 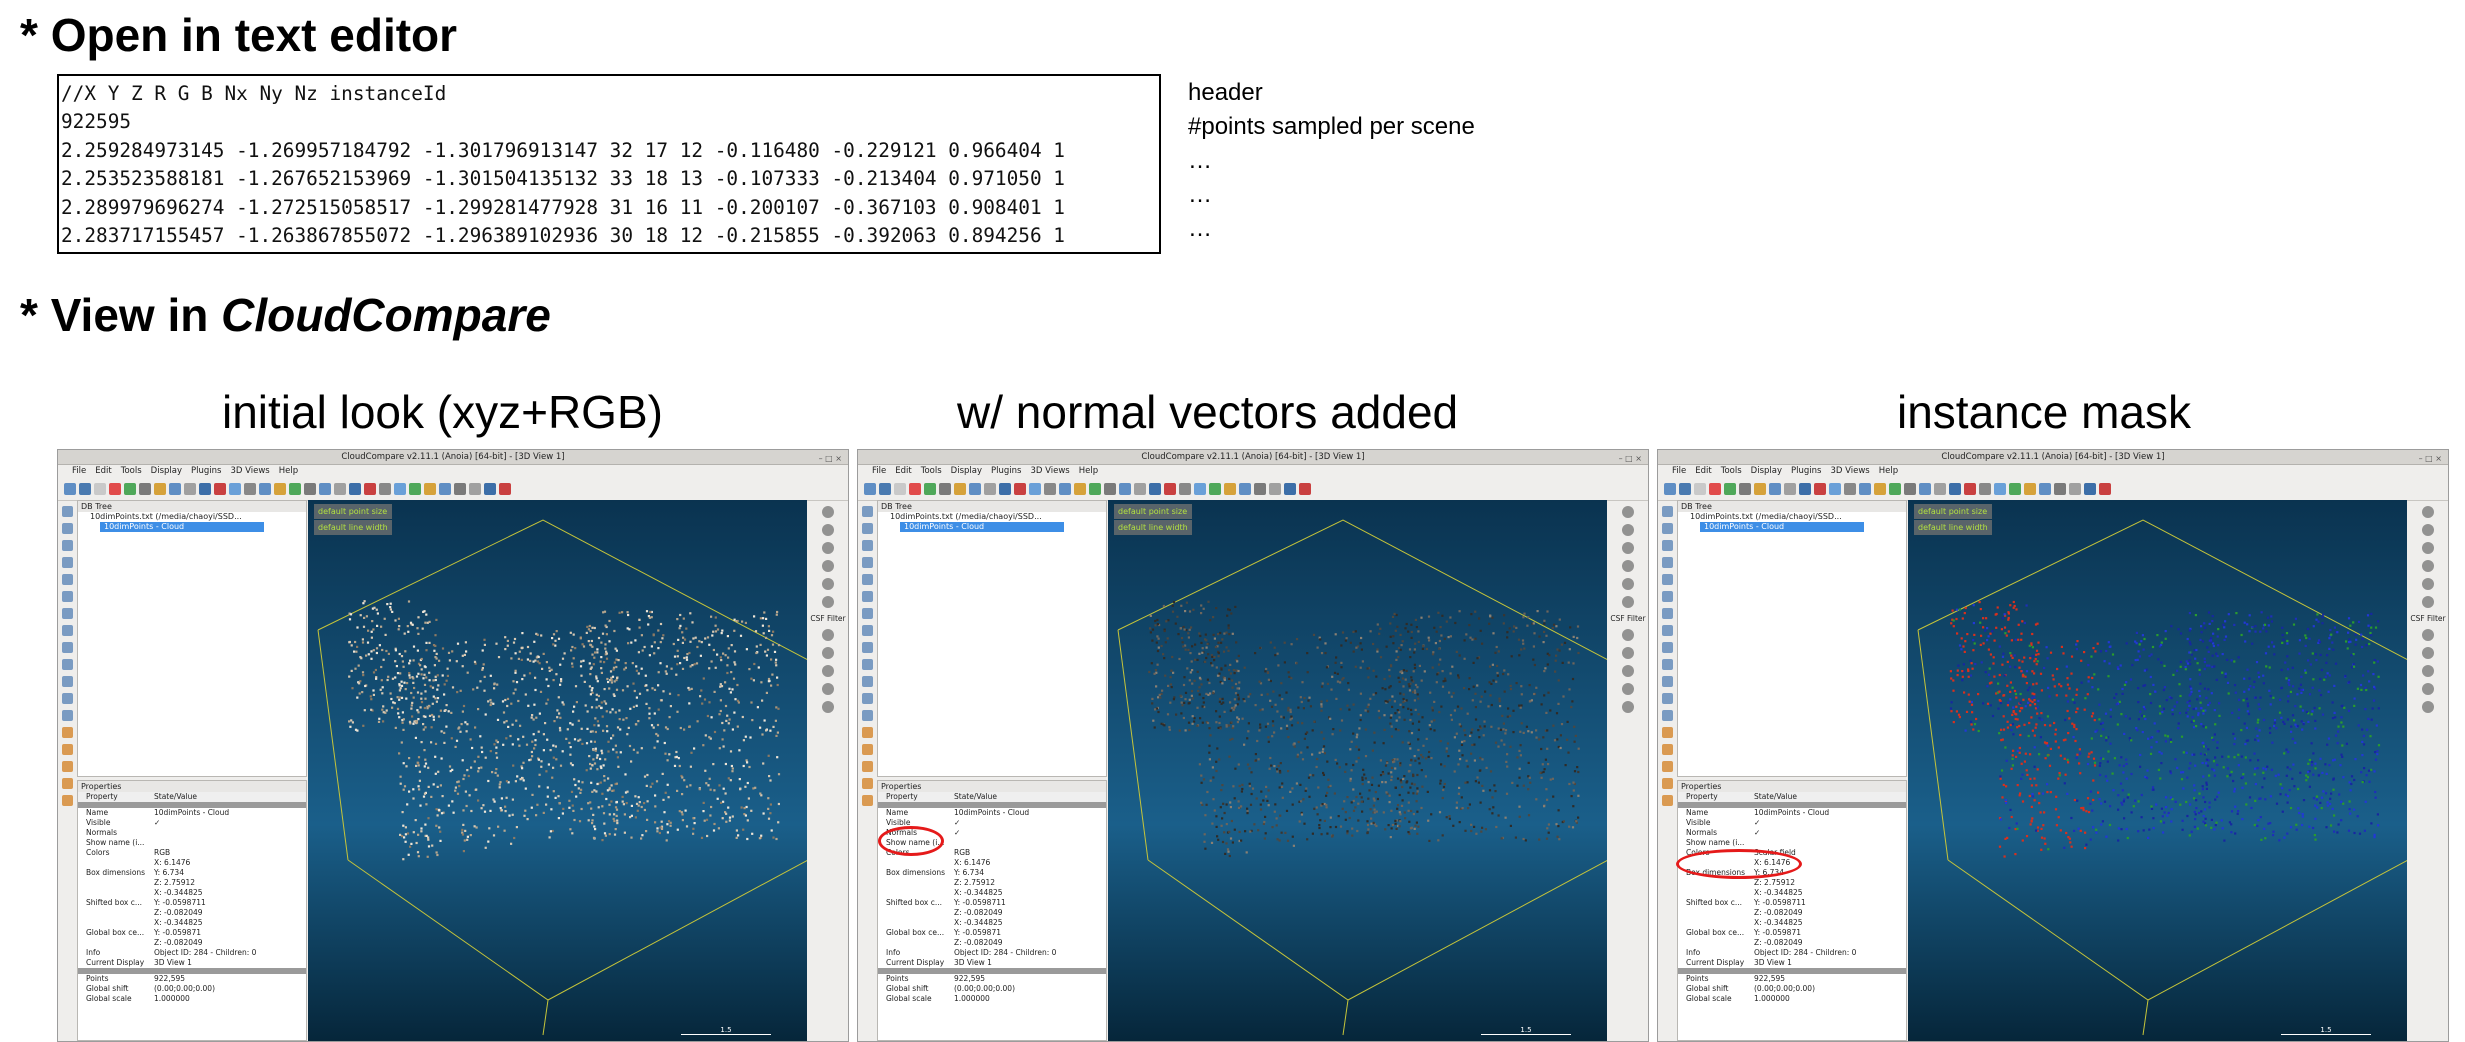 I want to click on badge-line-width: default line width, so click(x=353, y=527).